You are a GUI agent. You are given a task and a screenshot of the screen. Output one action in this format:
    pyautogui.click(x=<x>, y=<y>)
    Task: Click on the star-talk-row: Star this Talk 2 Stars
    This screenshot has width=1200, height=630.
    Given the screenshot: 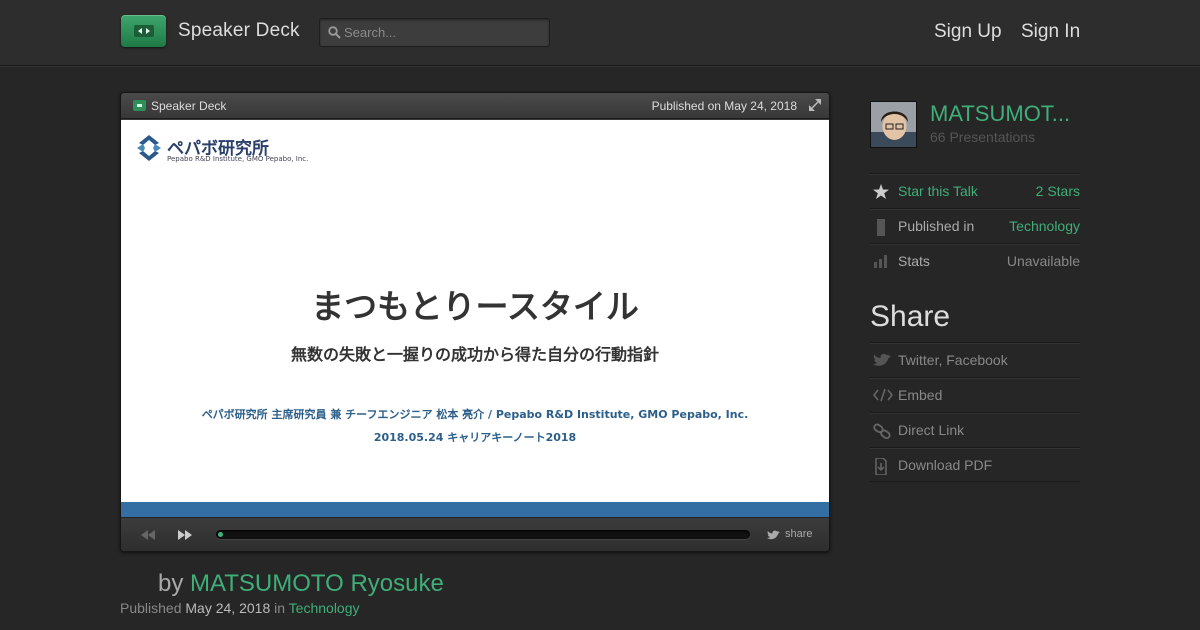 What is the action you would take?
    pyautogui.click(x=975, y=190)
    